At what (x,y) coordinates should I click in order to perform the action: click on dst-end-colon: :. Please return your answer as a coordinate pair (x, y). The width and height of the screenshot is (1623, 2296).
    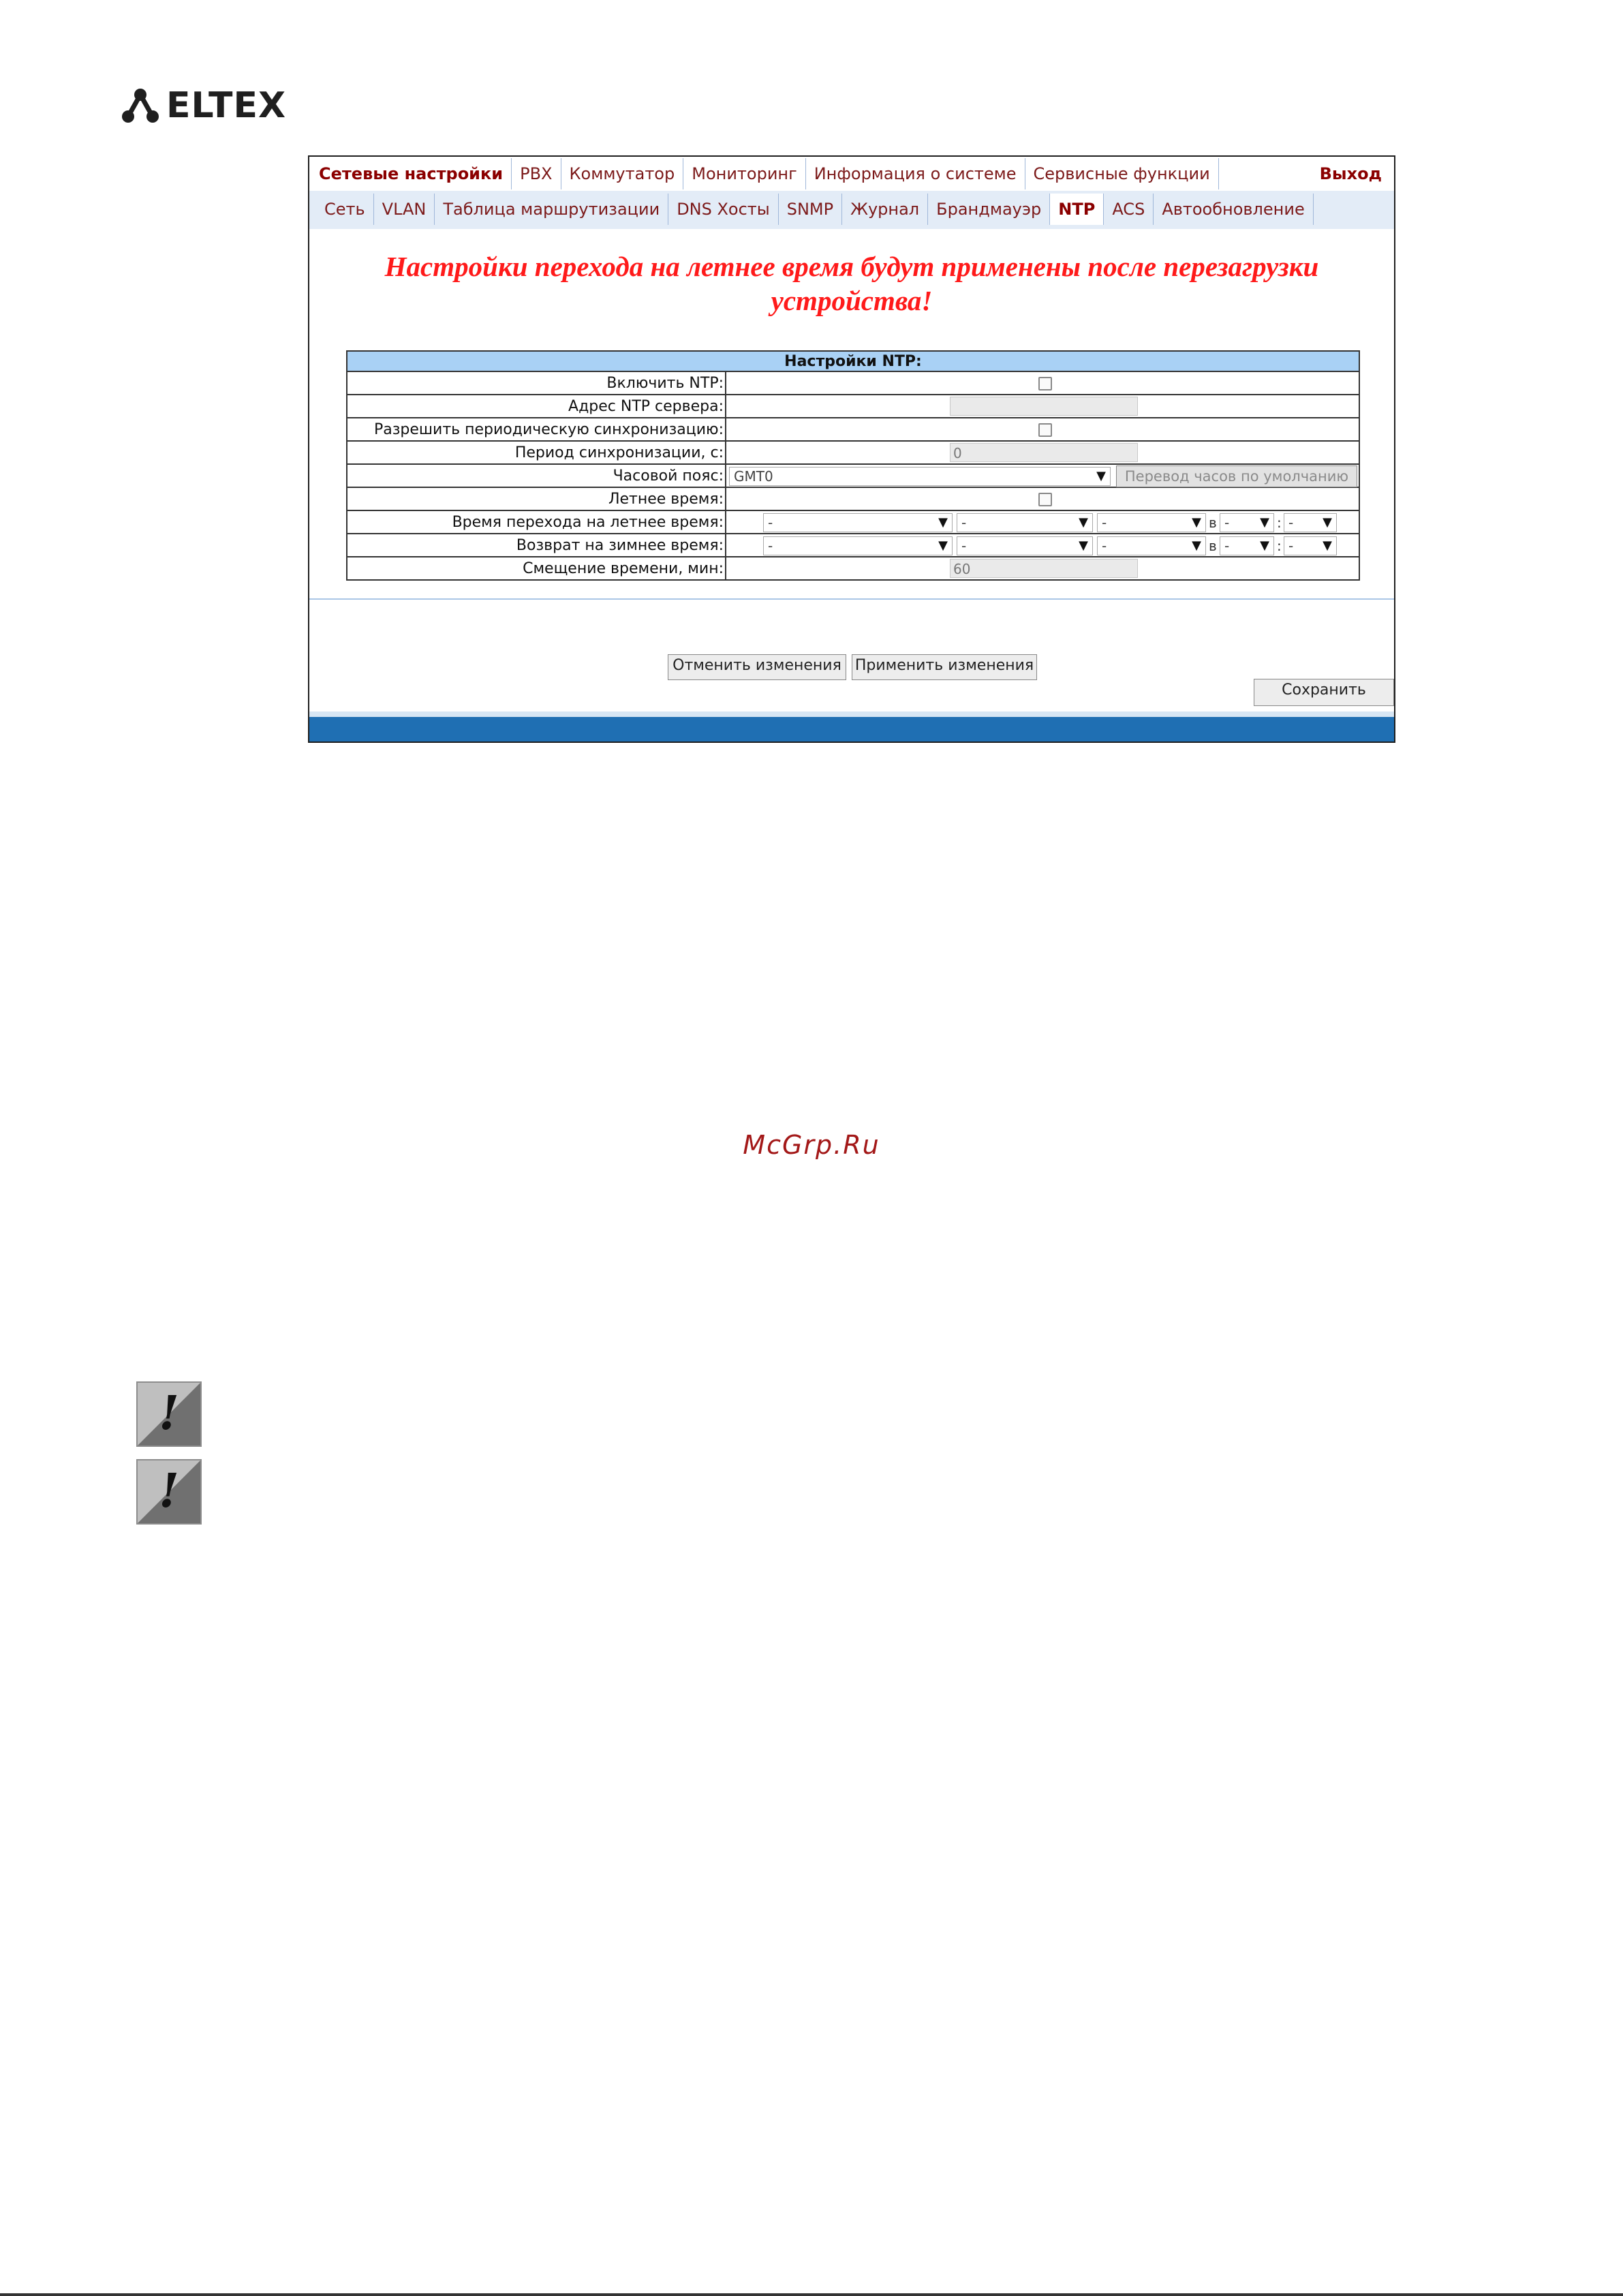
    Looking at the image, I should click on (1279, 546).